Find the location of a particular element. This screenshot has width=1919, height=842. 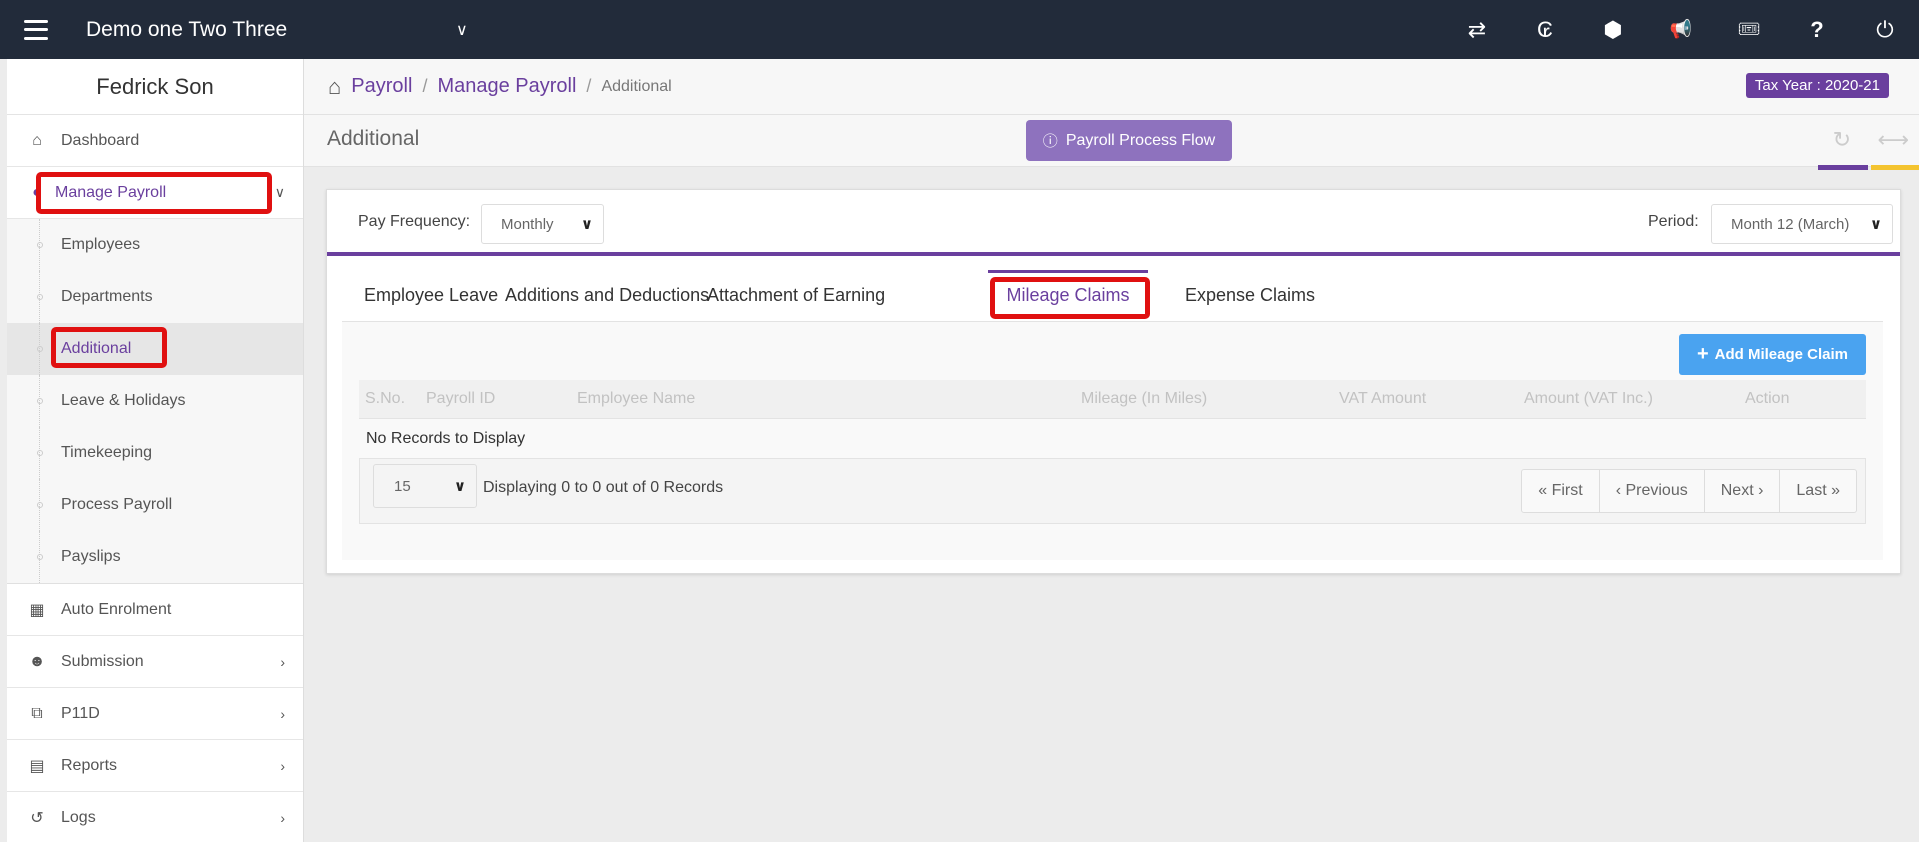

select-value: Monthly is located at coordinates (527, 224).